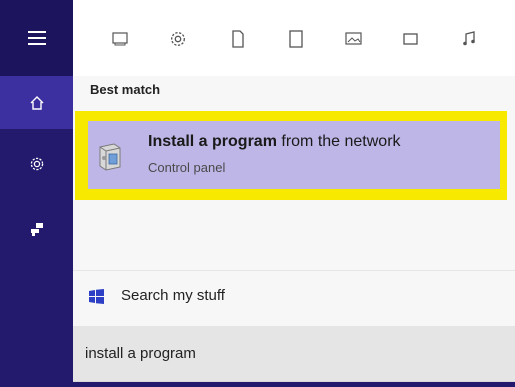 This screenshot has height=387, width=515. Describe the element at coordinates (178, 39) in the screenshot. I see `settings-filter-icon` at that location.